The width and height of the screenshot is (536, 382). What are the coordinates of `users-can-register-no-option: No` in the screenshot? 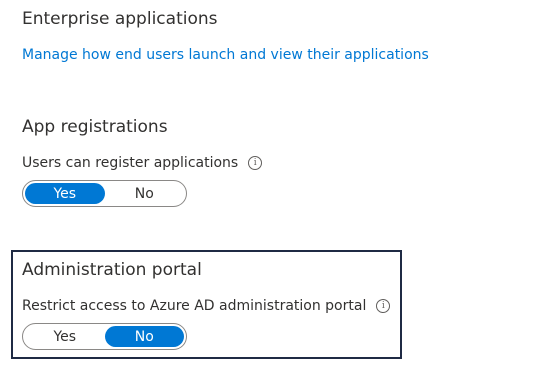 It's located at (145, 193).